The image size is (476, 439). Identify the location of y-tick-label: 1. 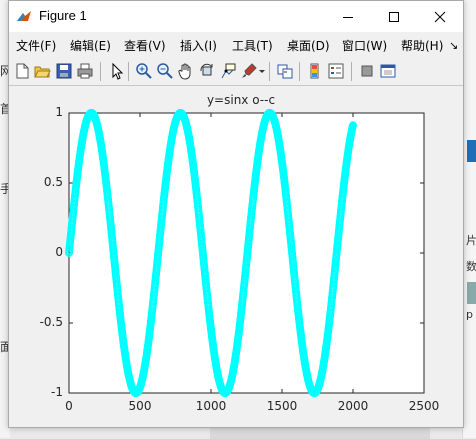
(59, 112).